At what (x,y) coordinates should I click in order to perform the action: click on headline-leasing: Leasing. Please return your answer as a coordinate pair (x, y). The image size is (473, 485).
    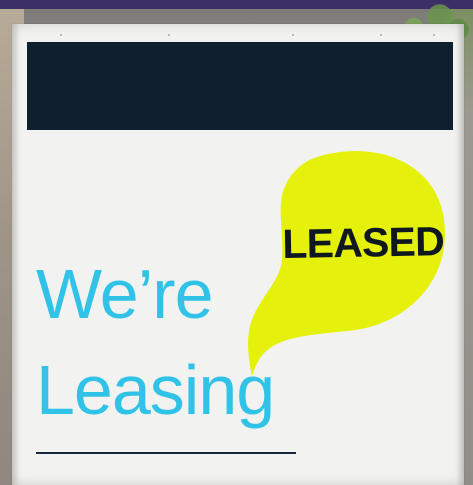
    Looking at the image, I should click on (155, 390).